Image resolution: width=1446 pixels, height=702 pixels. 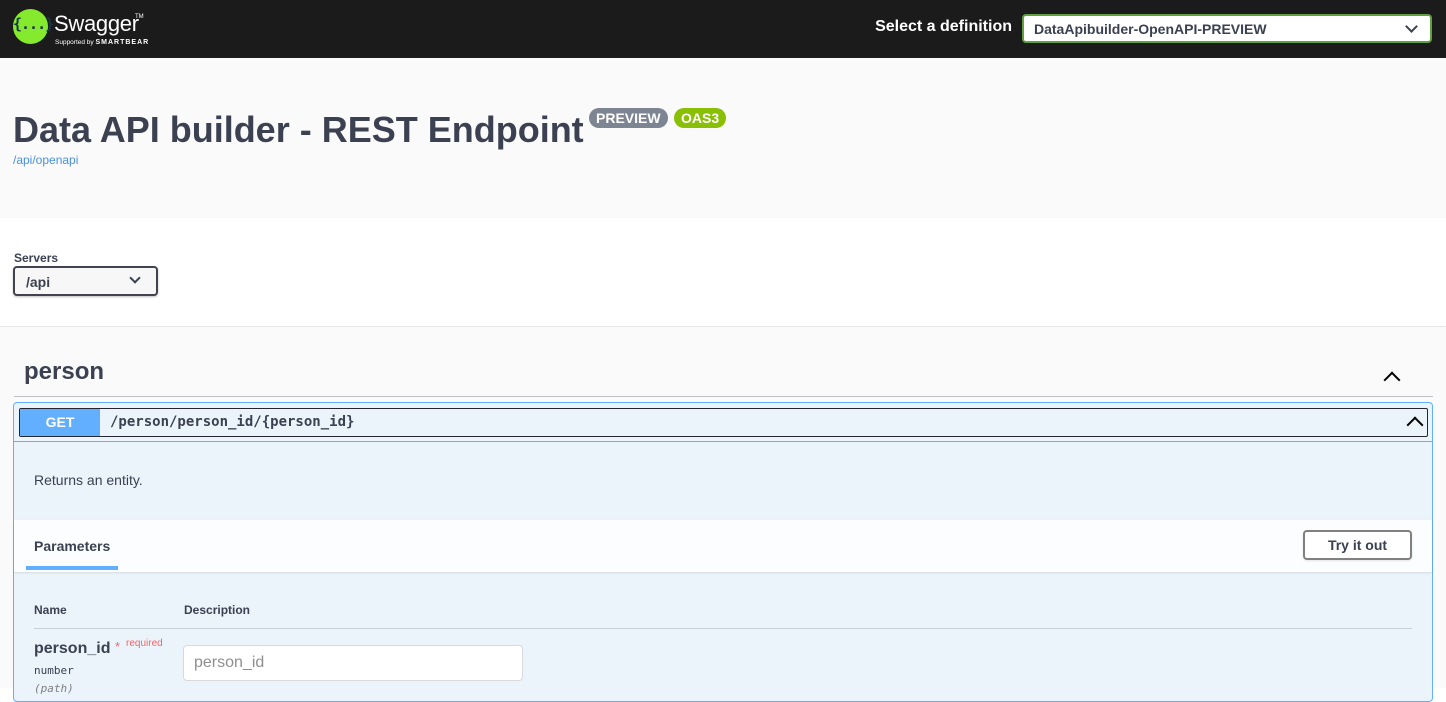 What do you see at coordinates (36, 258) in the screenshot?
I see `servers-label: Servers` at bounding box center [36, 258].